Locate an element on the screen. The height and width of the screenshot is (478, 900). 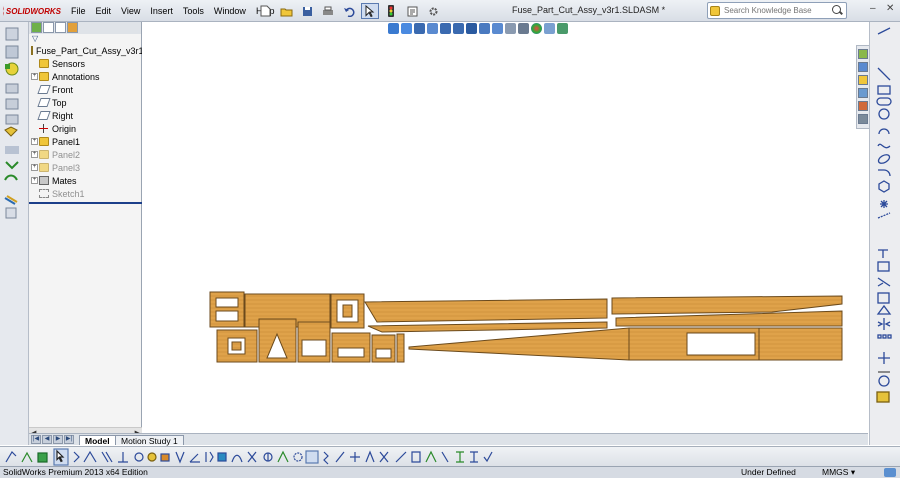
close-button: ✕ is located at coordinates (890, 8).